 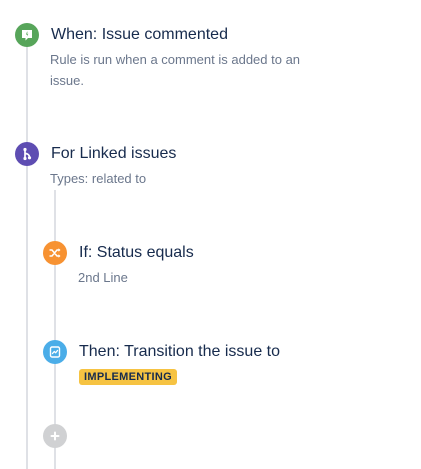 I want to click on branch-node-icon, so click(x=27, y=154).